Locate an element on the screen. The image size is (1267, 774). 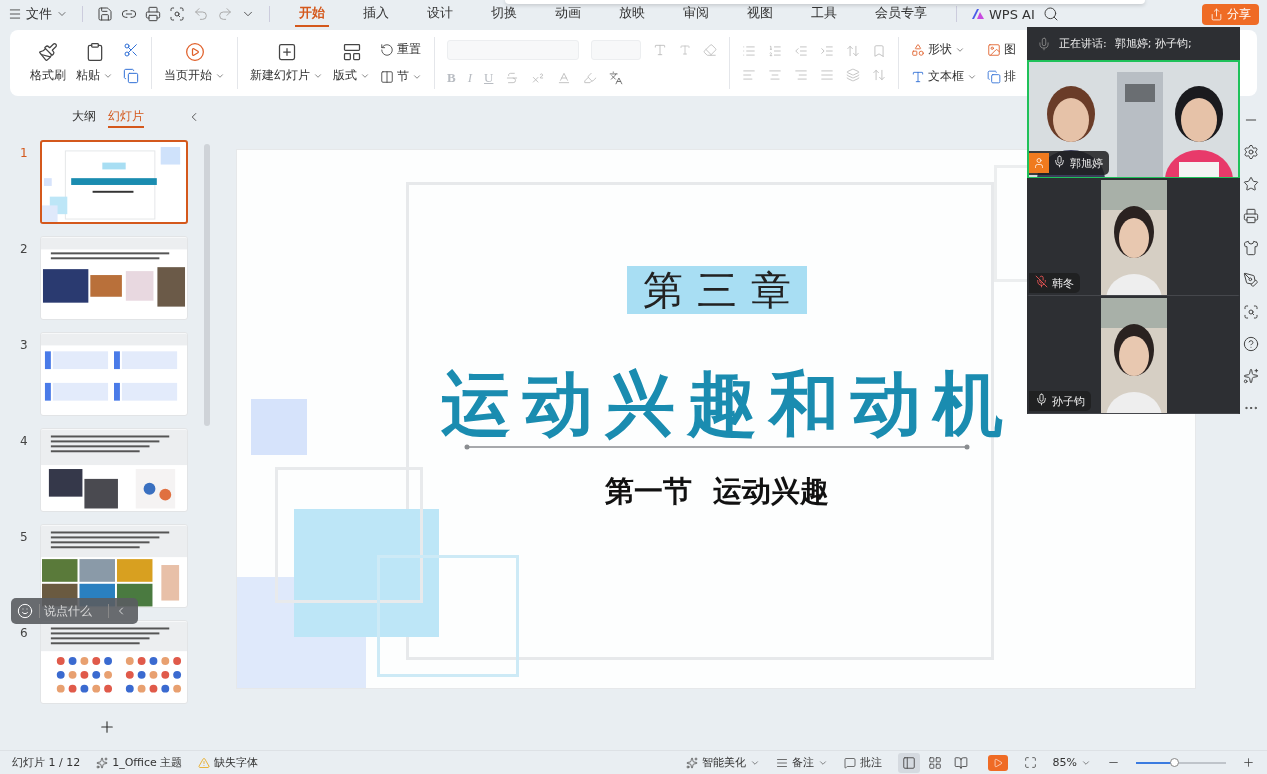
comment-box: 说点什么 is located at coordinates (74, 611).